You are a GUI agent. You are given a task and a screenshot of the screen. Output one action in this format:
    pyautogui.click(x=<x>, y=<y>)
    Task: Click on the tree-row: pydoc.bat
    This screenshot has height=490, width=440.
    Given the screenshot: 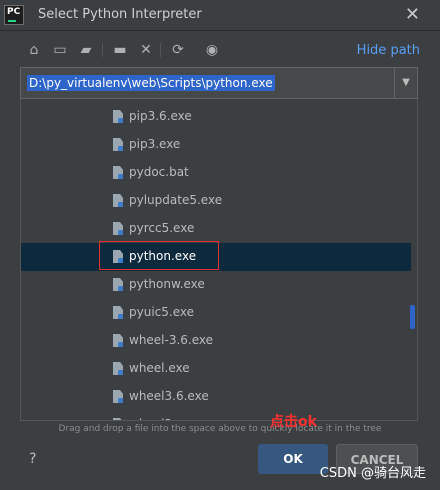 What is the action you would take?
    pyautogui.click(x=216, y=173)
    